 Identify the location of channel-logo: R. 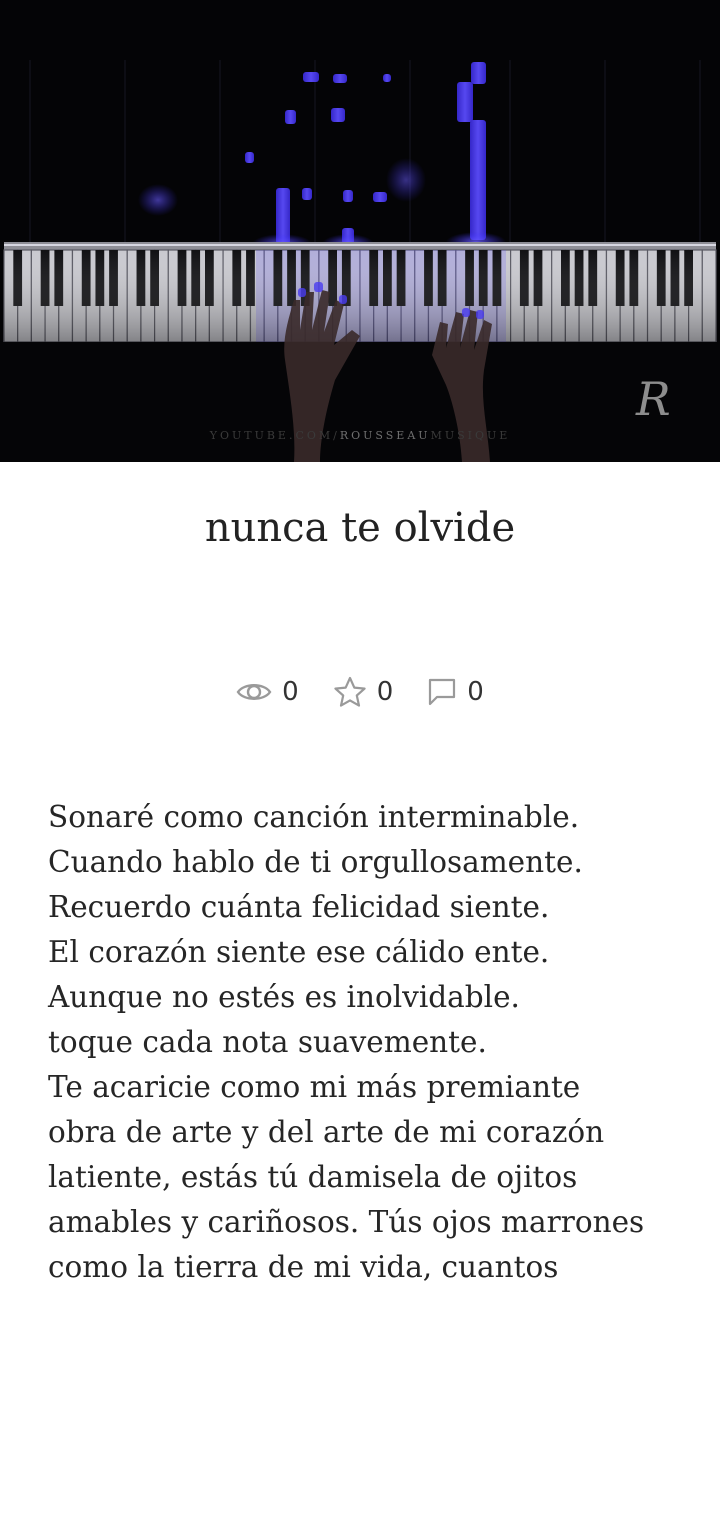
(653, 399).